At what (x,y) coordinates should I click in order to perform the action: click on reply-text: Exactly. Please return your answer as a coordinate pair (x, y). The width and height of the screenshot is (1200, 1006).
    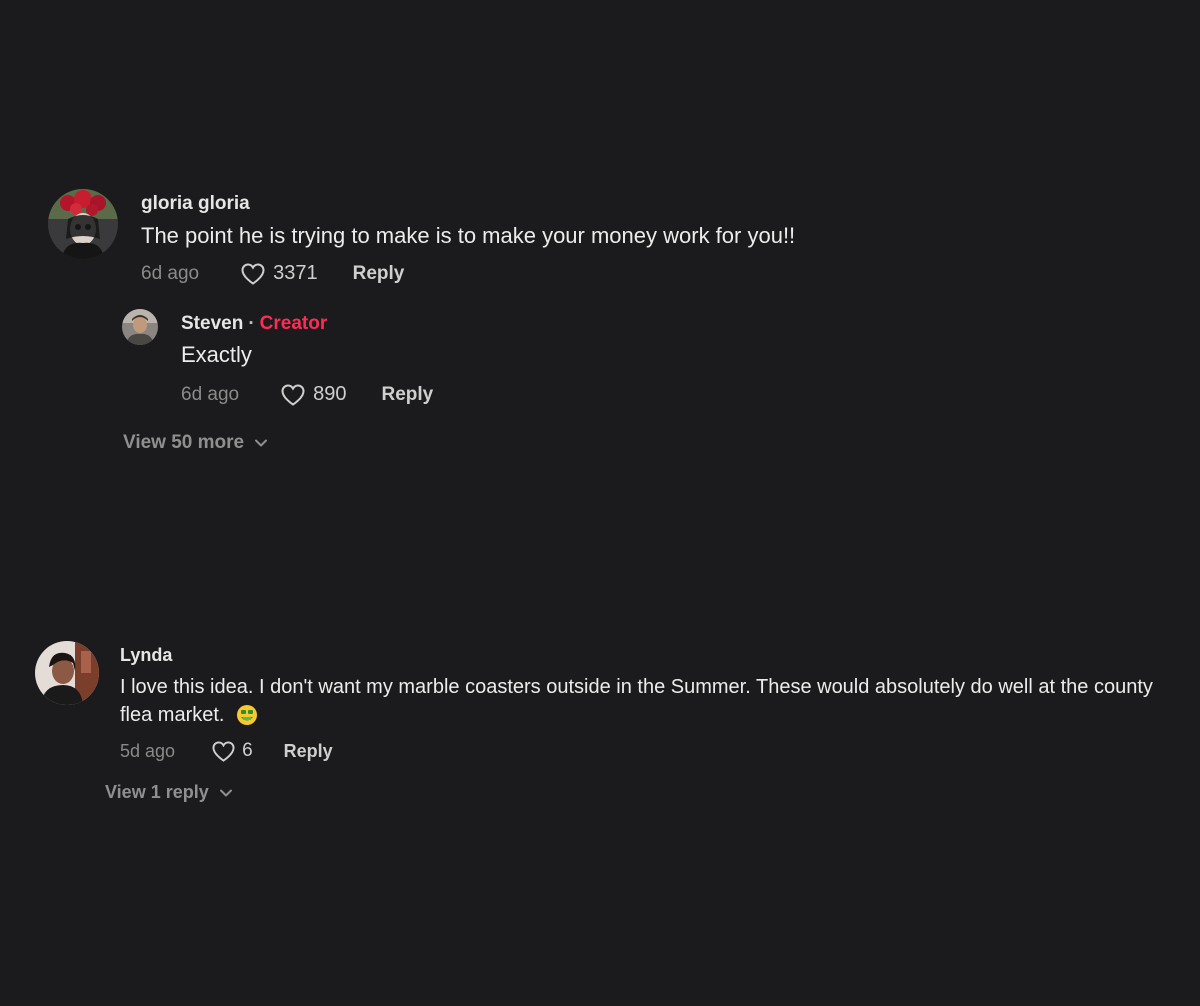
    Looking at the image, I should click on (216, 354).